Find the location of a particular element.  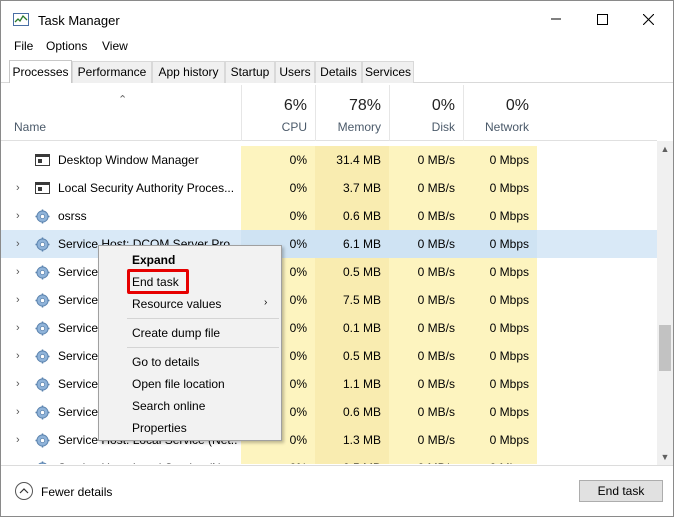

memory-value: 31.4 MB is located at coordinates (352, 160).